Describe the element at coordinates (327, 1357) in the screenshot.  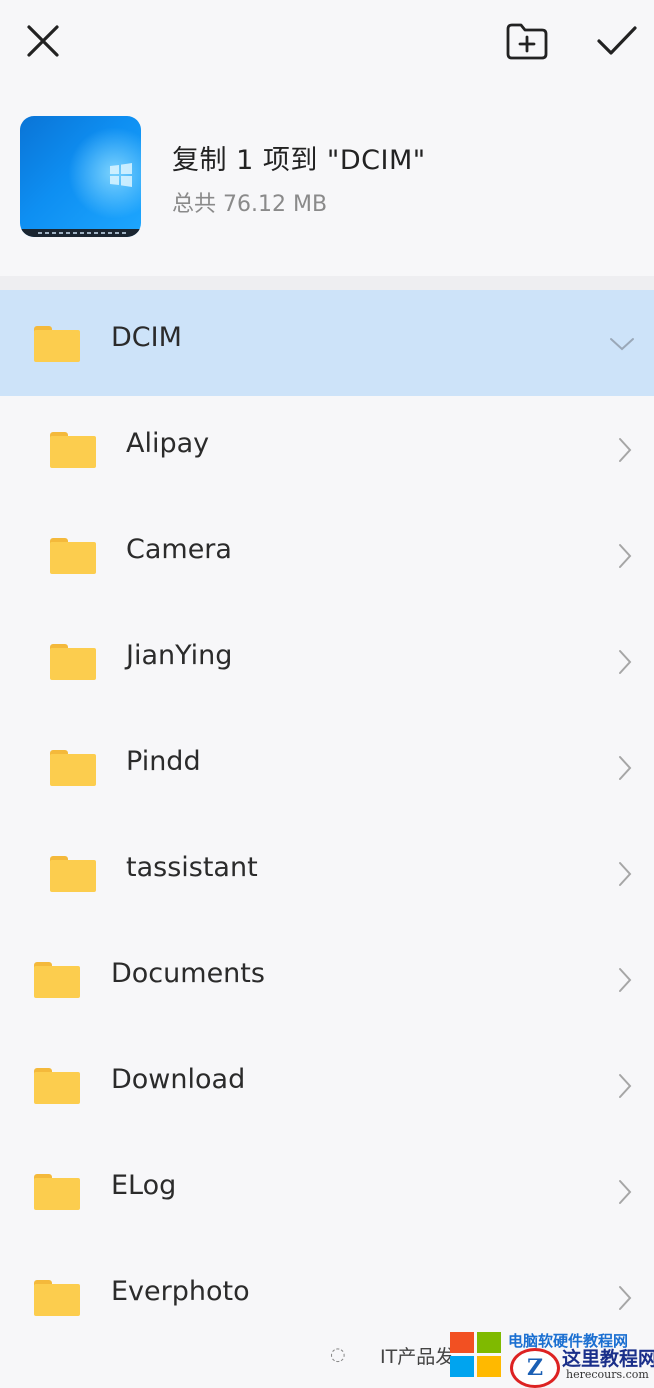
I see `watermark: ◌ IT产品发 电脑软硬件教程网 Z 这里教程网 herecours.com` at that location.